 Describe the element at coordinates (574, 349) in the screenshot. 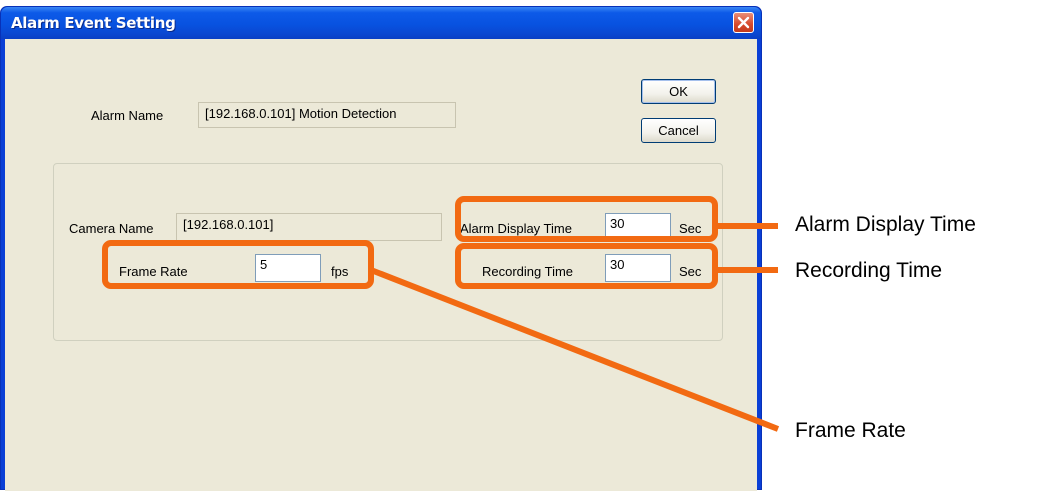

I see `frame-rate-leader` at that location.